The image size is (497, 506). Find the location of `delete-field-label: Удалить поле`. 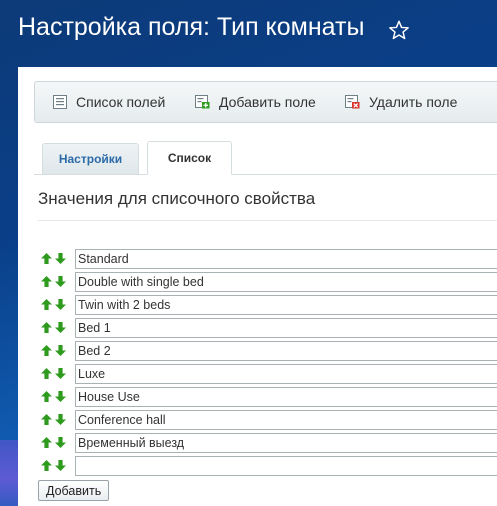

delete-field-label: Удалить поле is located at coordinates (413, 102).